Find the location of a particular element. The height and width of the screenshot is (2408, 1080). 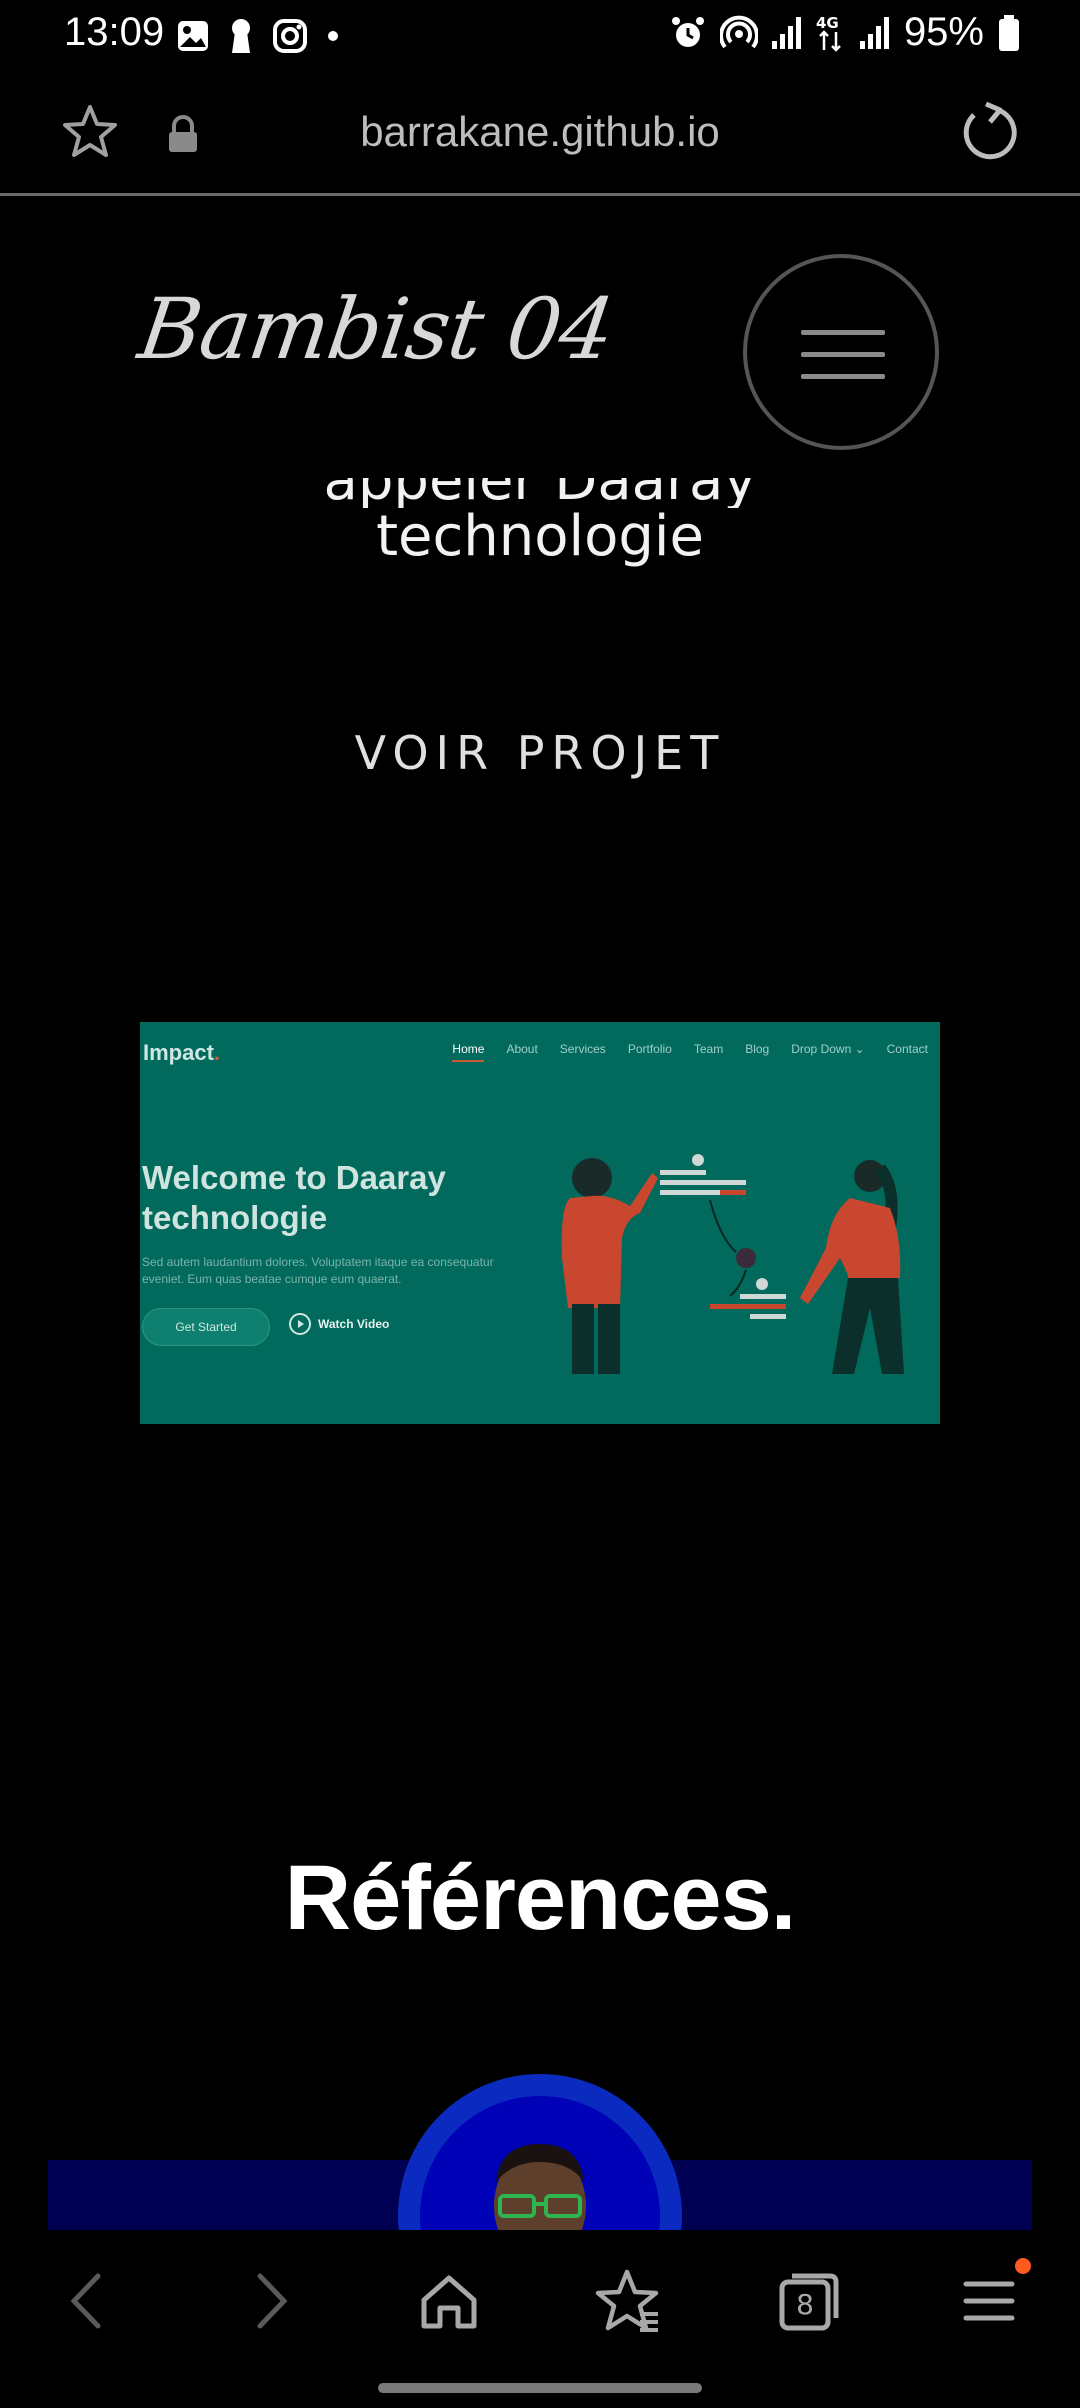

battery-icon is located at coordinates (1009, 32).